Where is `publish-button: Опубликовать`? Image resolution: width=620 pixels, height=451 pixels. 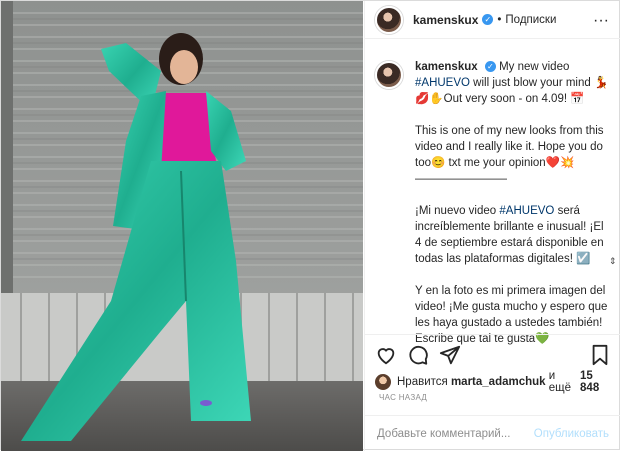 publish-button: Опубликовать is located at coordinates (571, 434).